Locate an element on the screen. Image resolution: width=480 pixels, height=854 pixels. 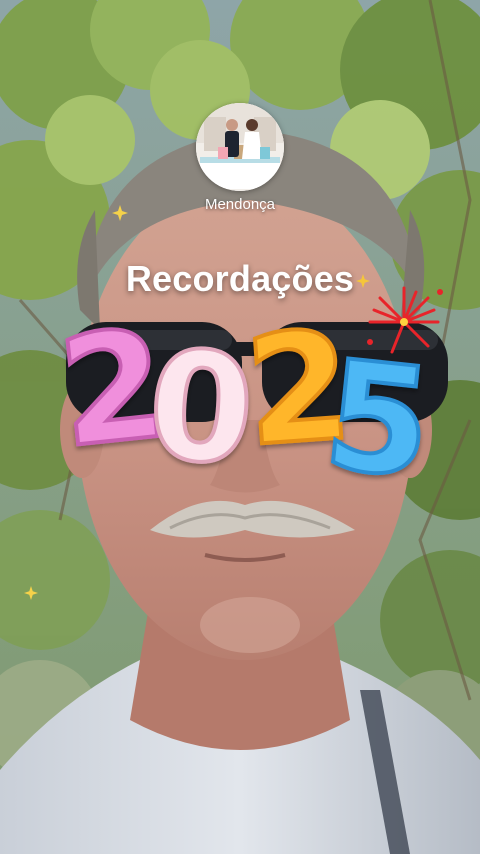
profile-avatar is located at coordinates (240, 147).